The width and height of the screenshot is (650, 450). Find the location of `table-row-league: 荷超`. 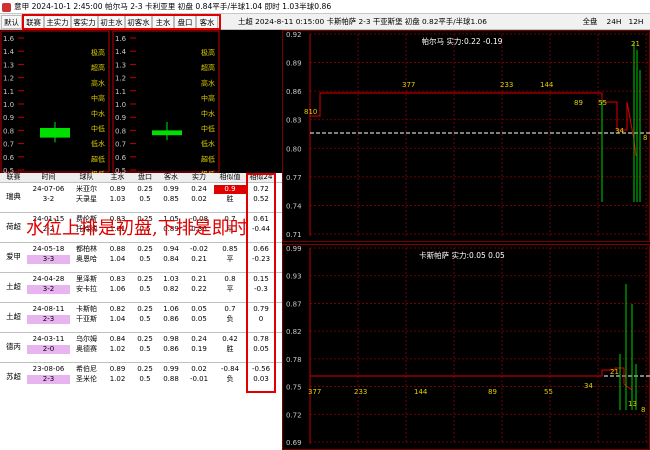

table-row-league: 荷超 is located at coordinates (13, 226).